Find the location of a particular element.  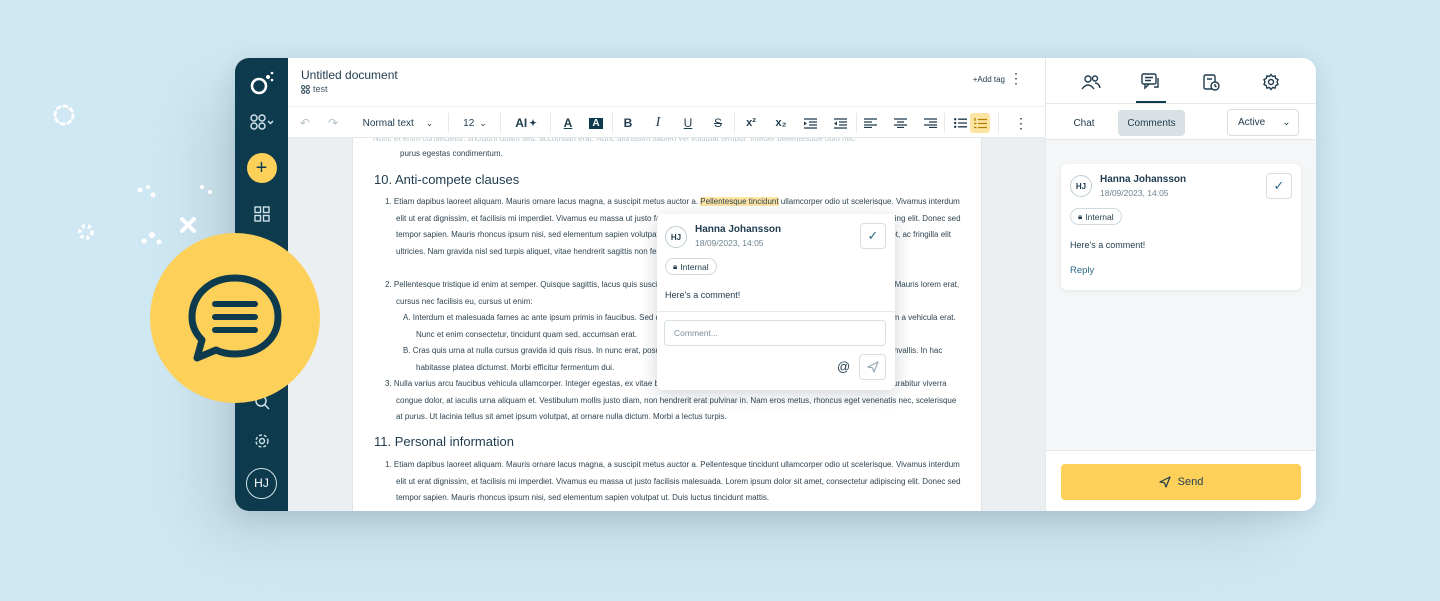

history-icon is located at coordinates (1211, 82).